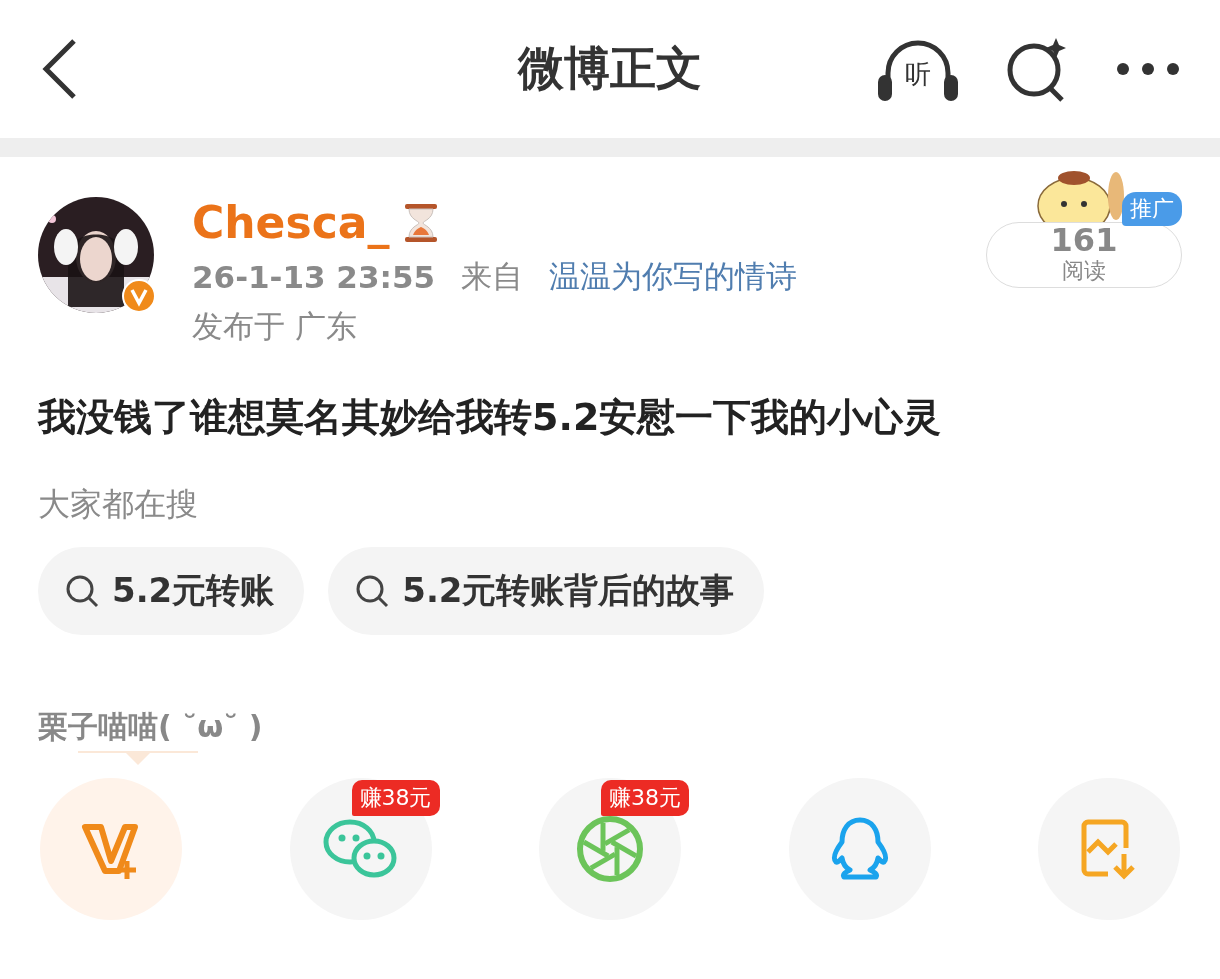 This screenshot has height=979, width=1220. What do you see at coordinates (859, 849) in the screenshot?
I see `penguin-icon` at bounding box center [859, 849].